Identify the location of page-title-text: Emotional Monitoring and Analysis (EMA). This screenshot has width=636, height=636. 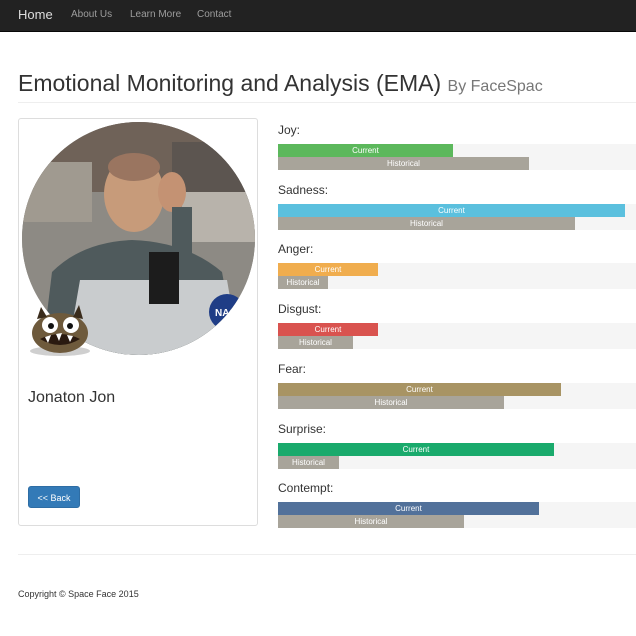
(230, 83).